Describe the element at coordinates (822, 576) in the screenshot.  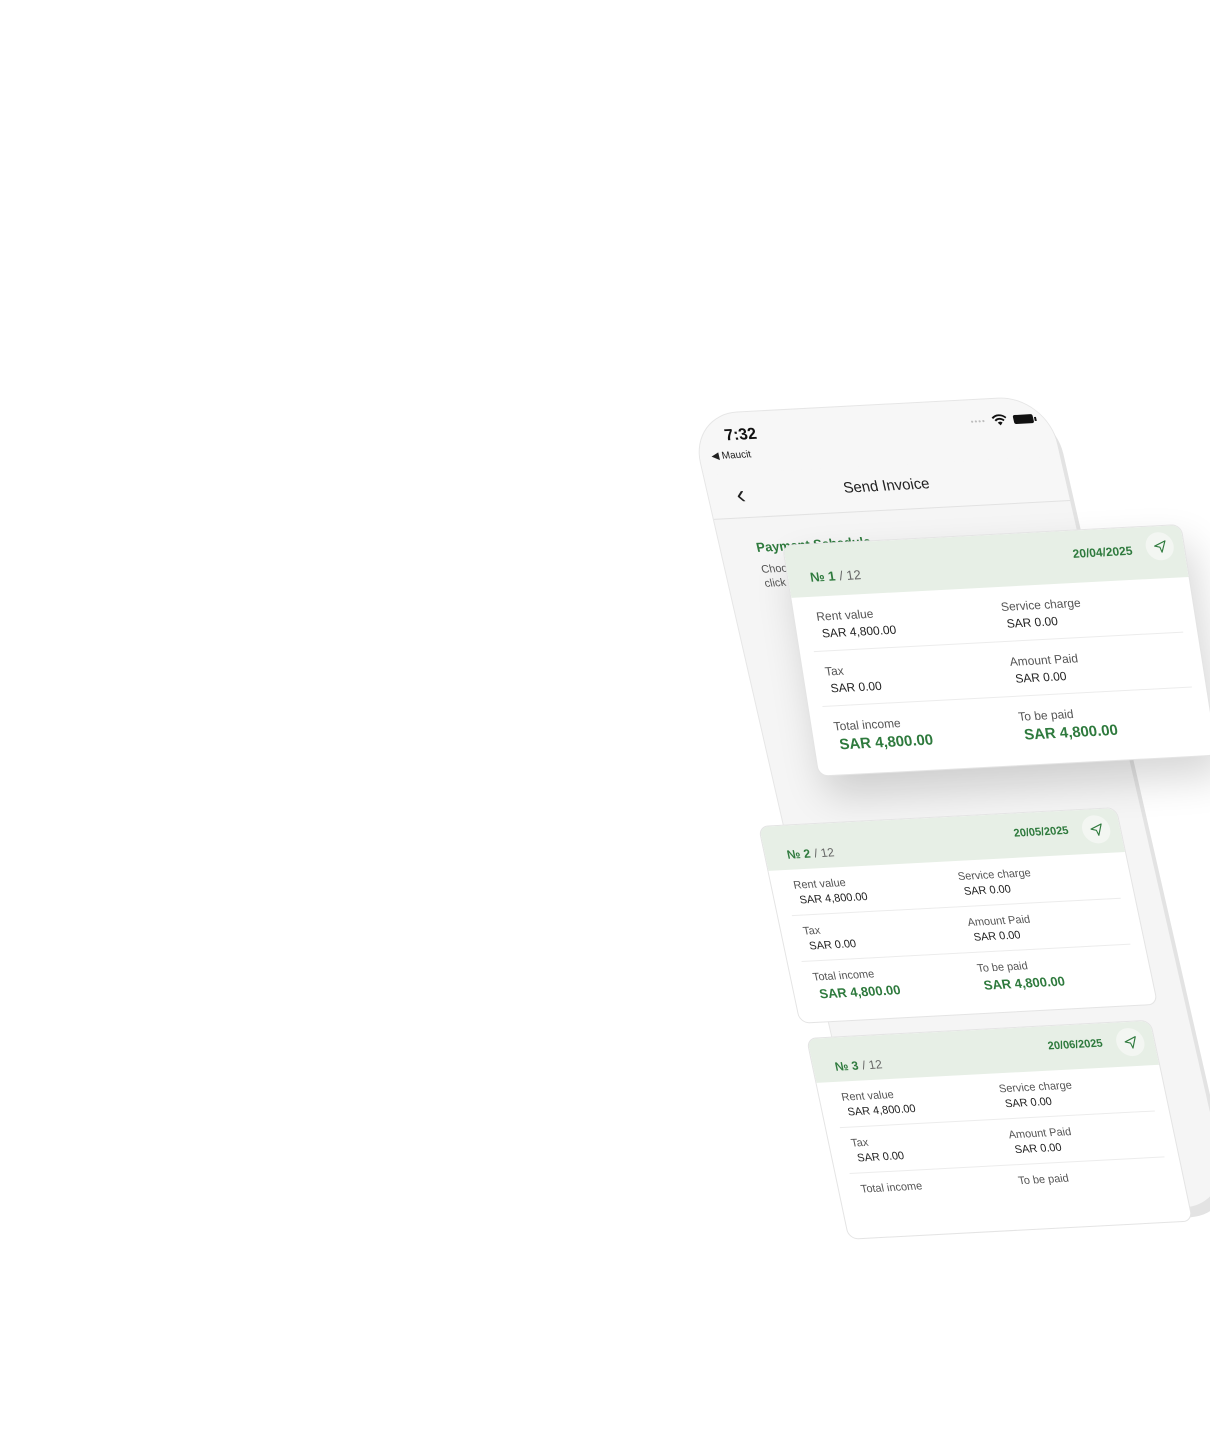
I see `installment-index: № 1` at that location.